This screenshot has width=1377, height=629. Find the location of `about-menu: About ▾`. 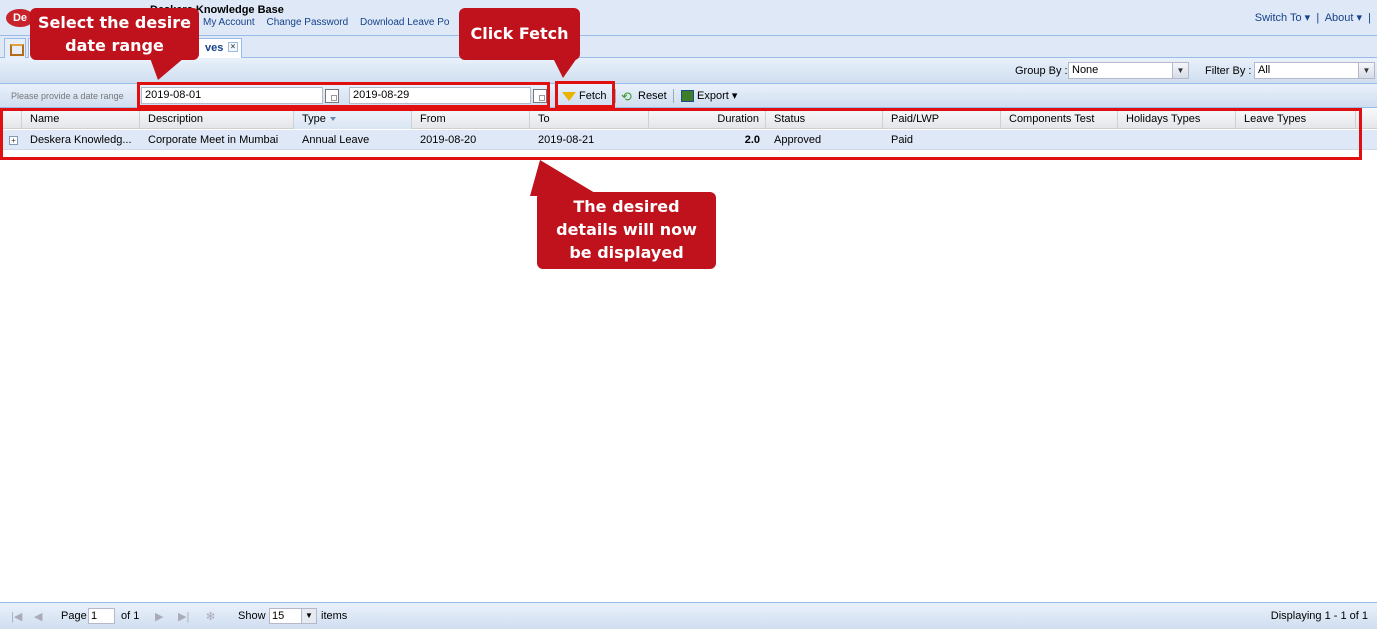

about-menu: About ▾ is located at coordinates (1343, 18).